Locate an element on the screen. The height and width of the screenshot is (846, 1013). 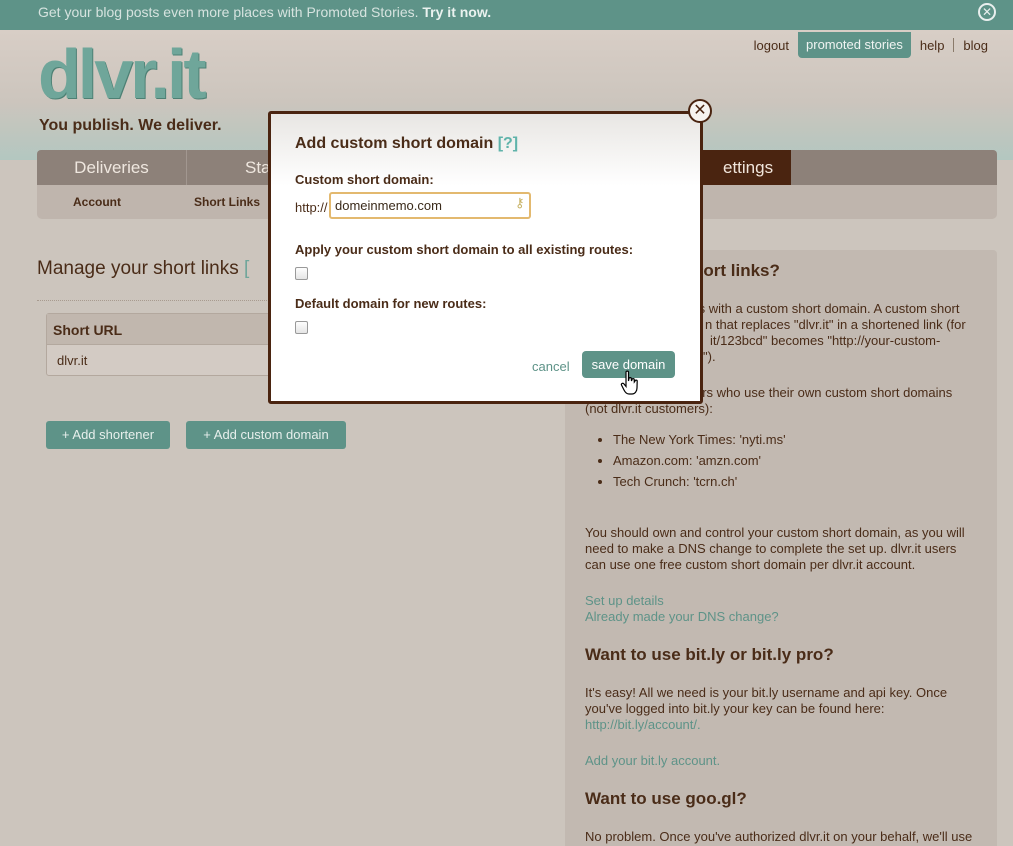
setup-details-link: Set up details is located at coordinates (624, 600).